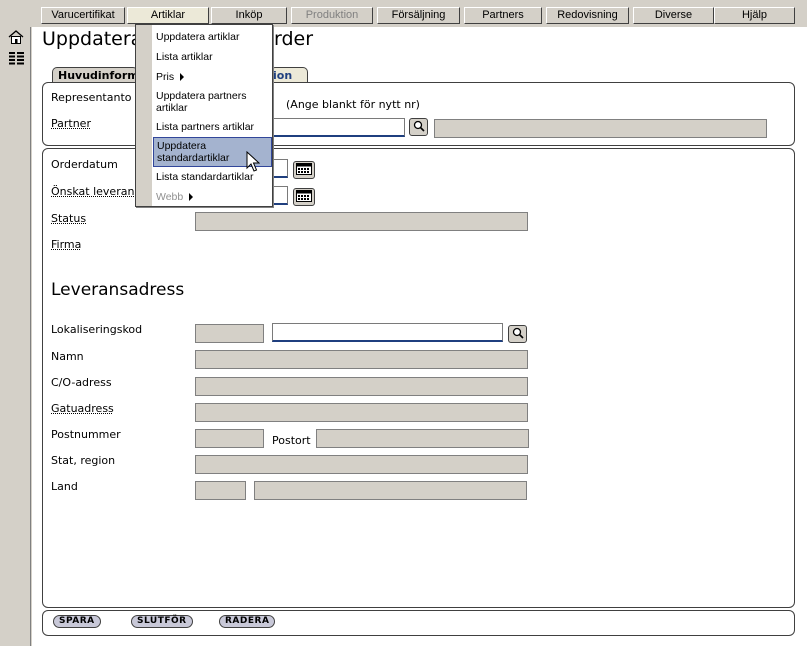 This screenshot has height=646, width=807. Describe the element at coordinates (83, 15) in the screenshot. I see `menu-tab-varucertifikat: Varucertifikat` at that location.